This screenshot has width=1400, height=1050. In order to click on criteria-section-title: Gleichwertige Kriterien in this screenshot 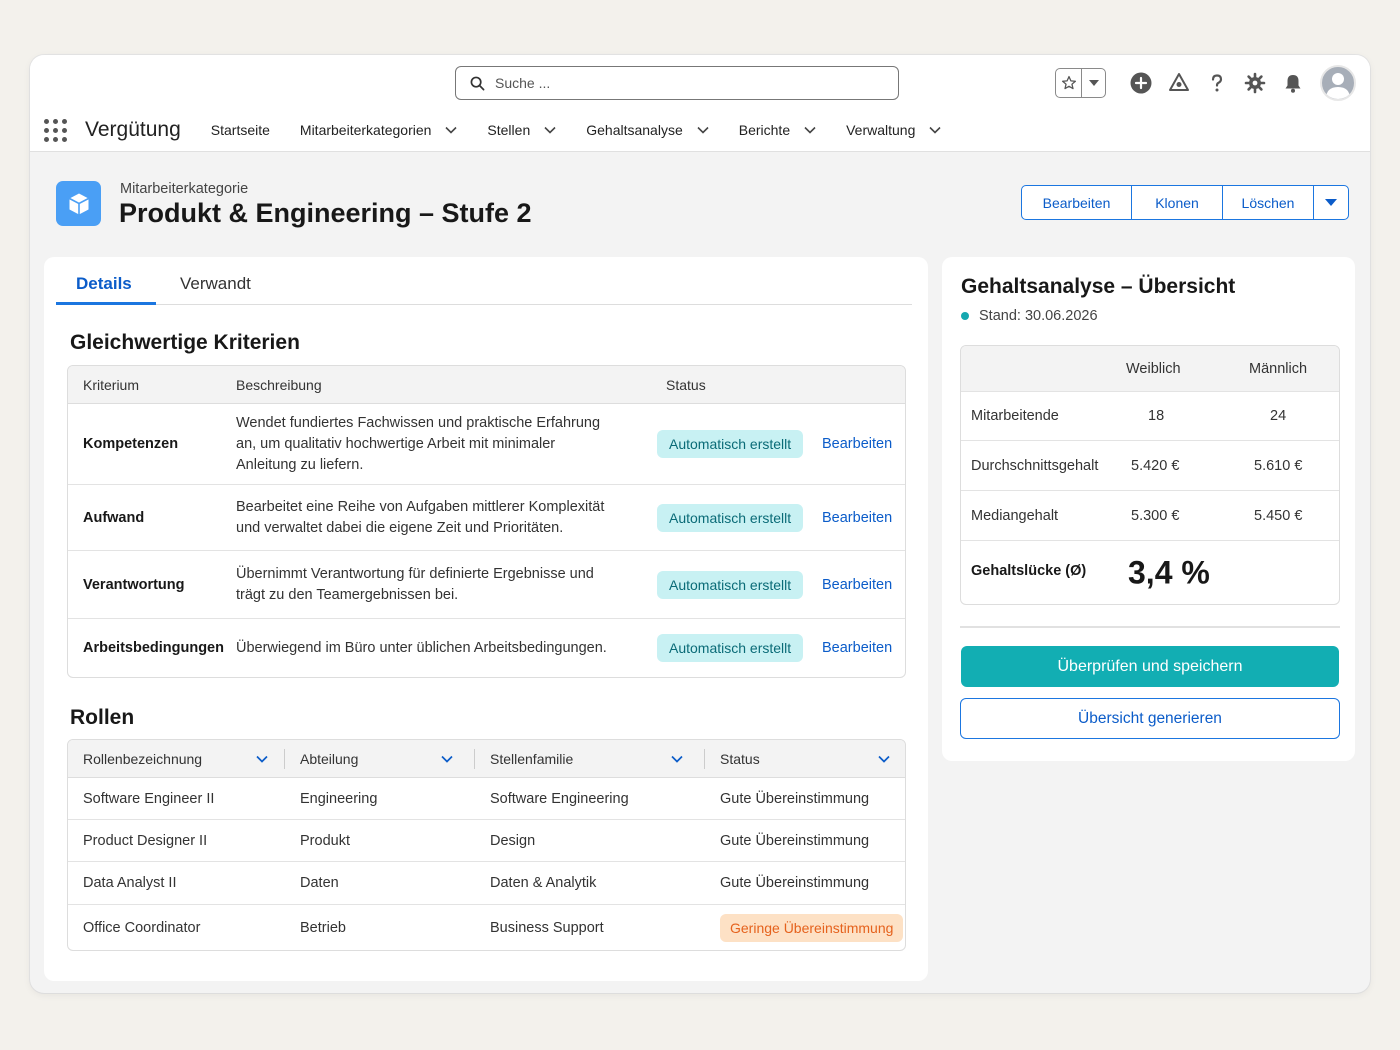, I will do `click(185, 342)`.